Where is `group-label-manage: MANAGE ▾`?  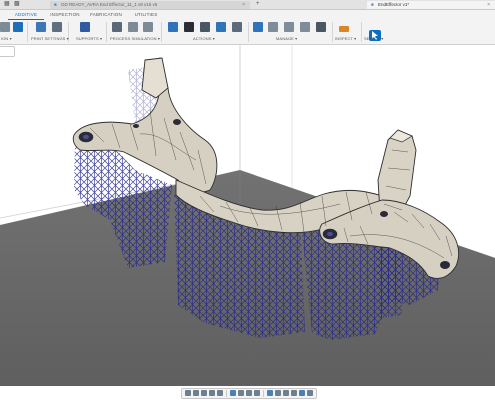 group-label-manage: MANAGE ▾ is located at coordinates (286, 38).